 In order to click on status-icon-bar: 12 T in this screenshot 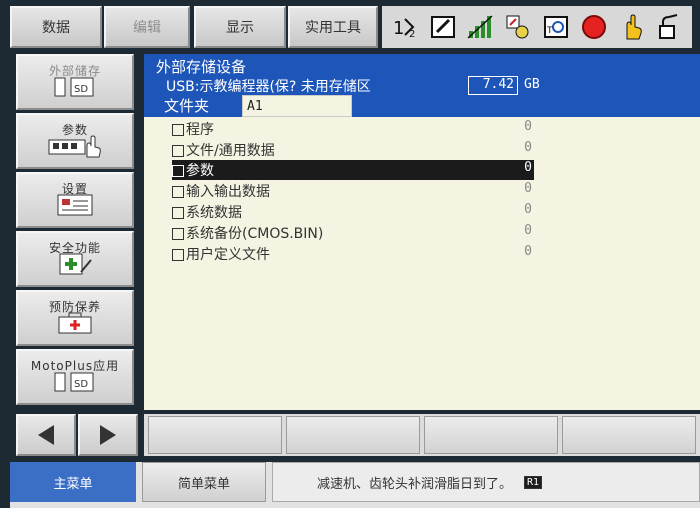, I will do `click(537, 27)`.